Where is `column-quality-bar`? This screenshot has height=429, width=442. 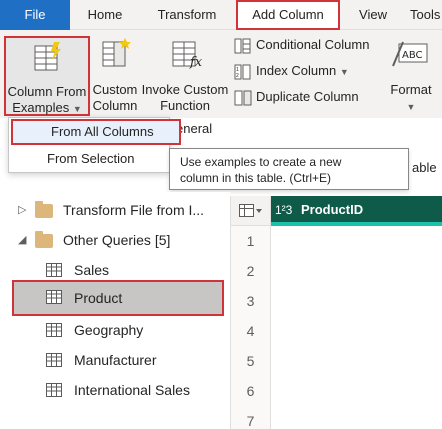
column-quality-bar is located at coordinates (356, 224).